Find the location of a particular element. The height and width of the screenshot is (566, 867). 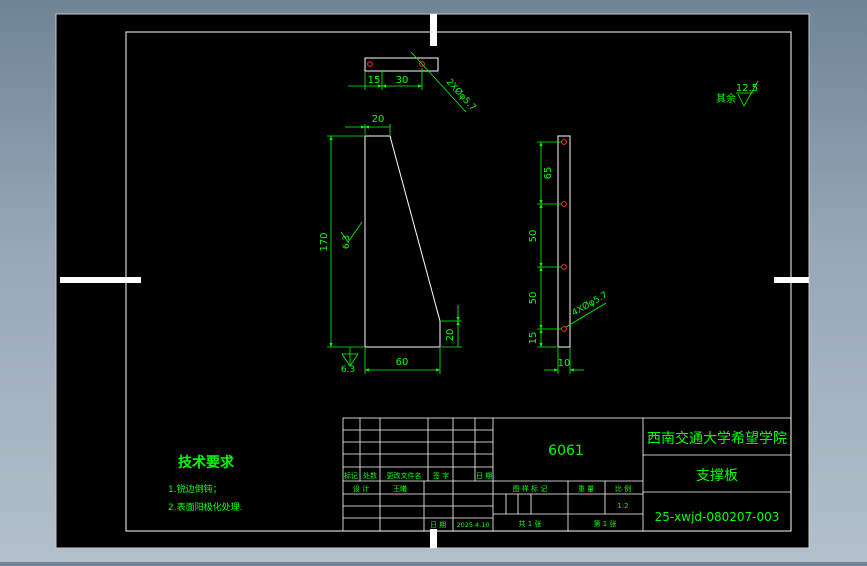

top-dim-15: 15 is located at coordinates (374, 80).